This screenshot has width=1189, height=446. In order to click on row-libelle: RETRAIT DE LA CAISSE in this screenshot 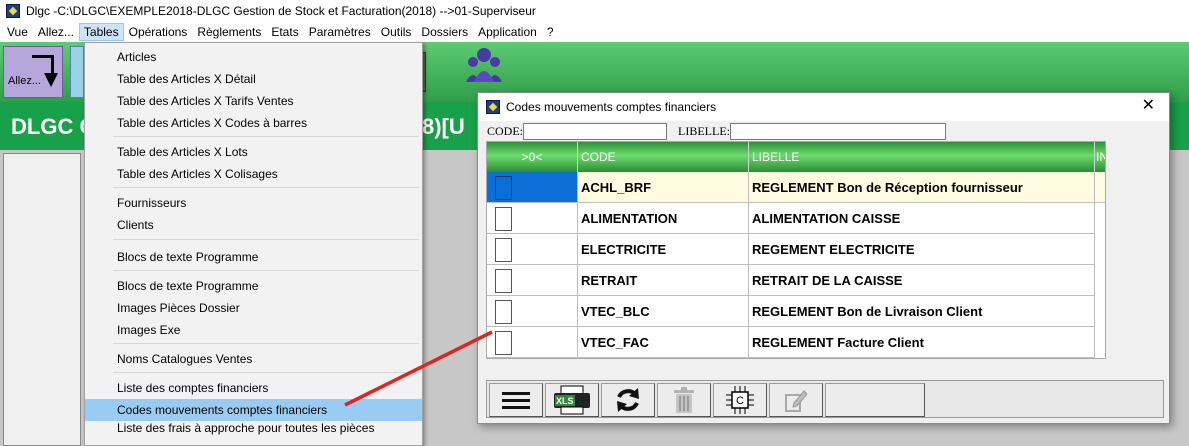, I will do `click(922, 280)`.